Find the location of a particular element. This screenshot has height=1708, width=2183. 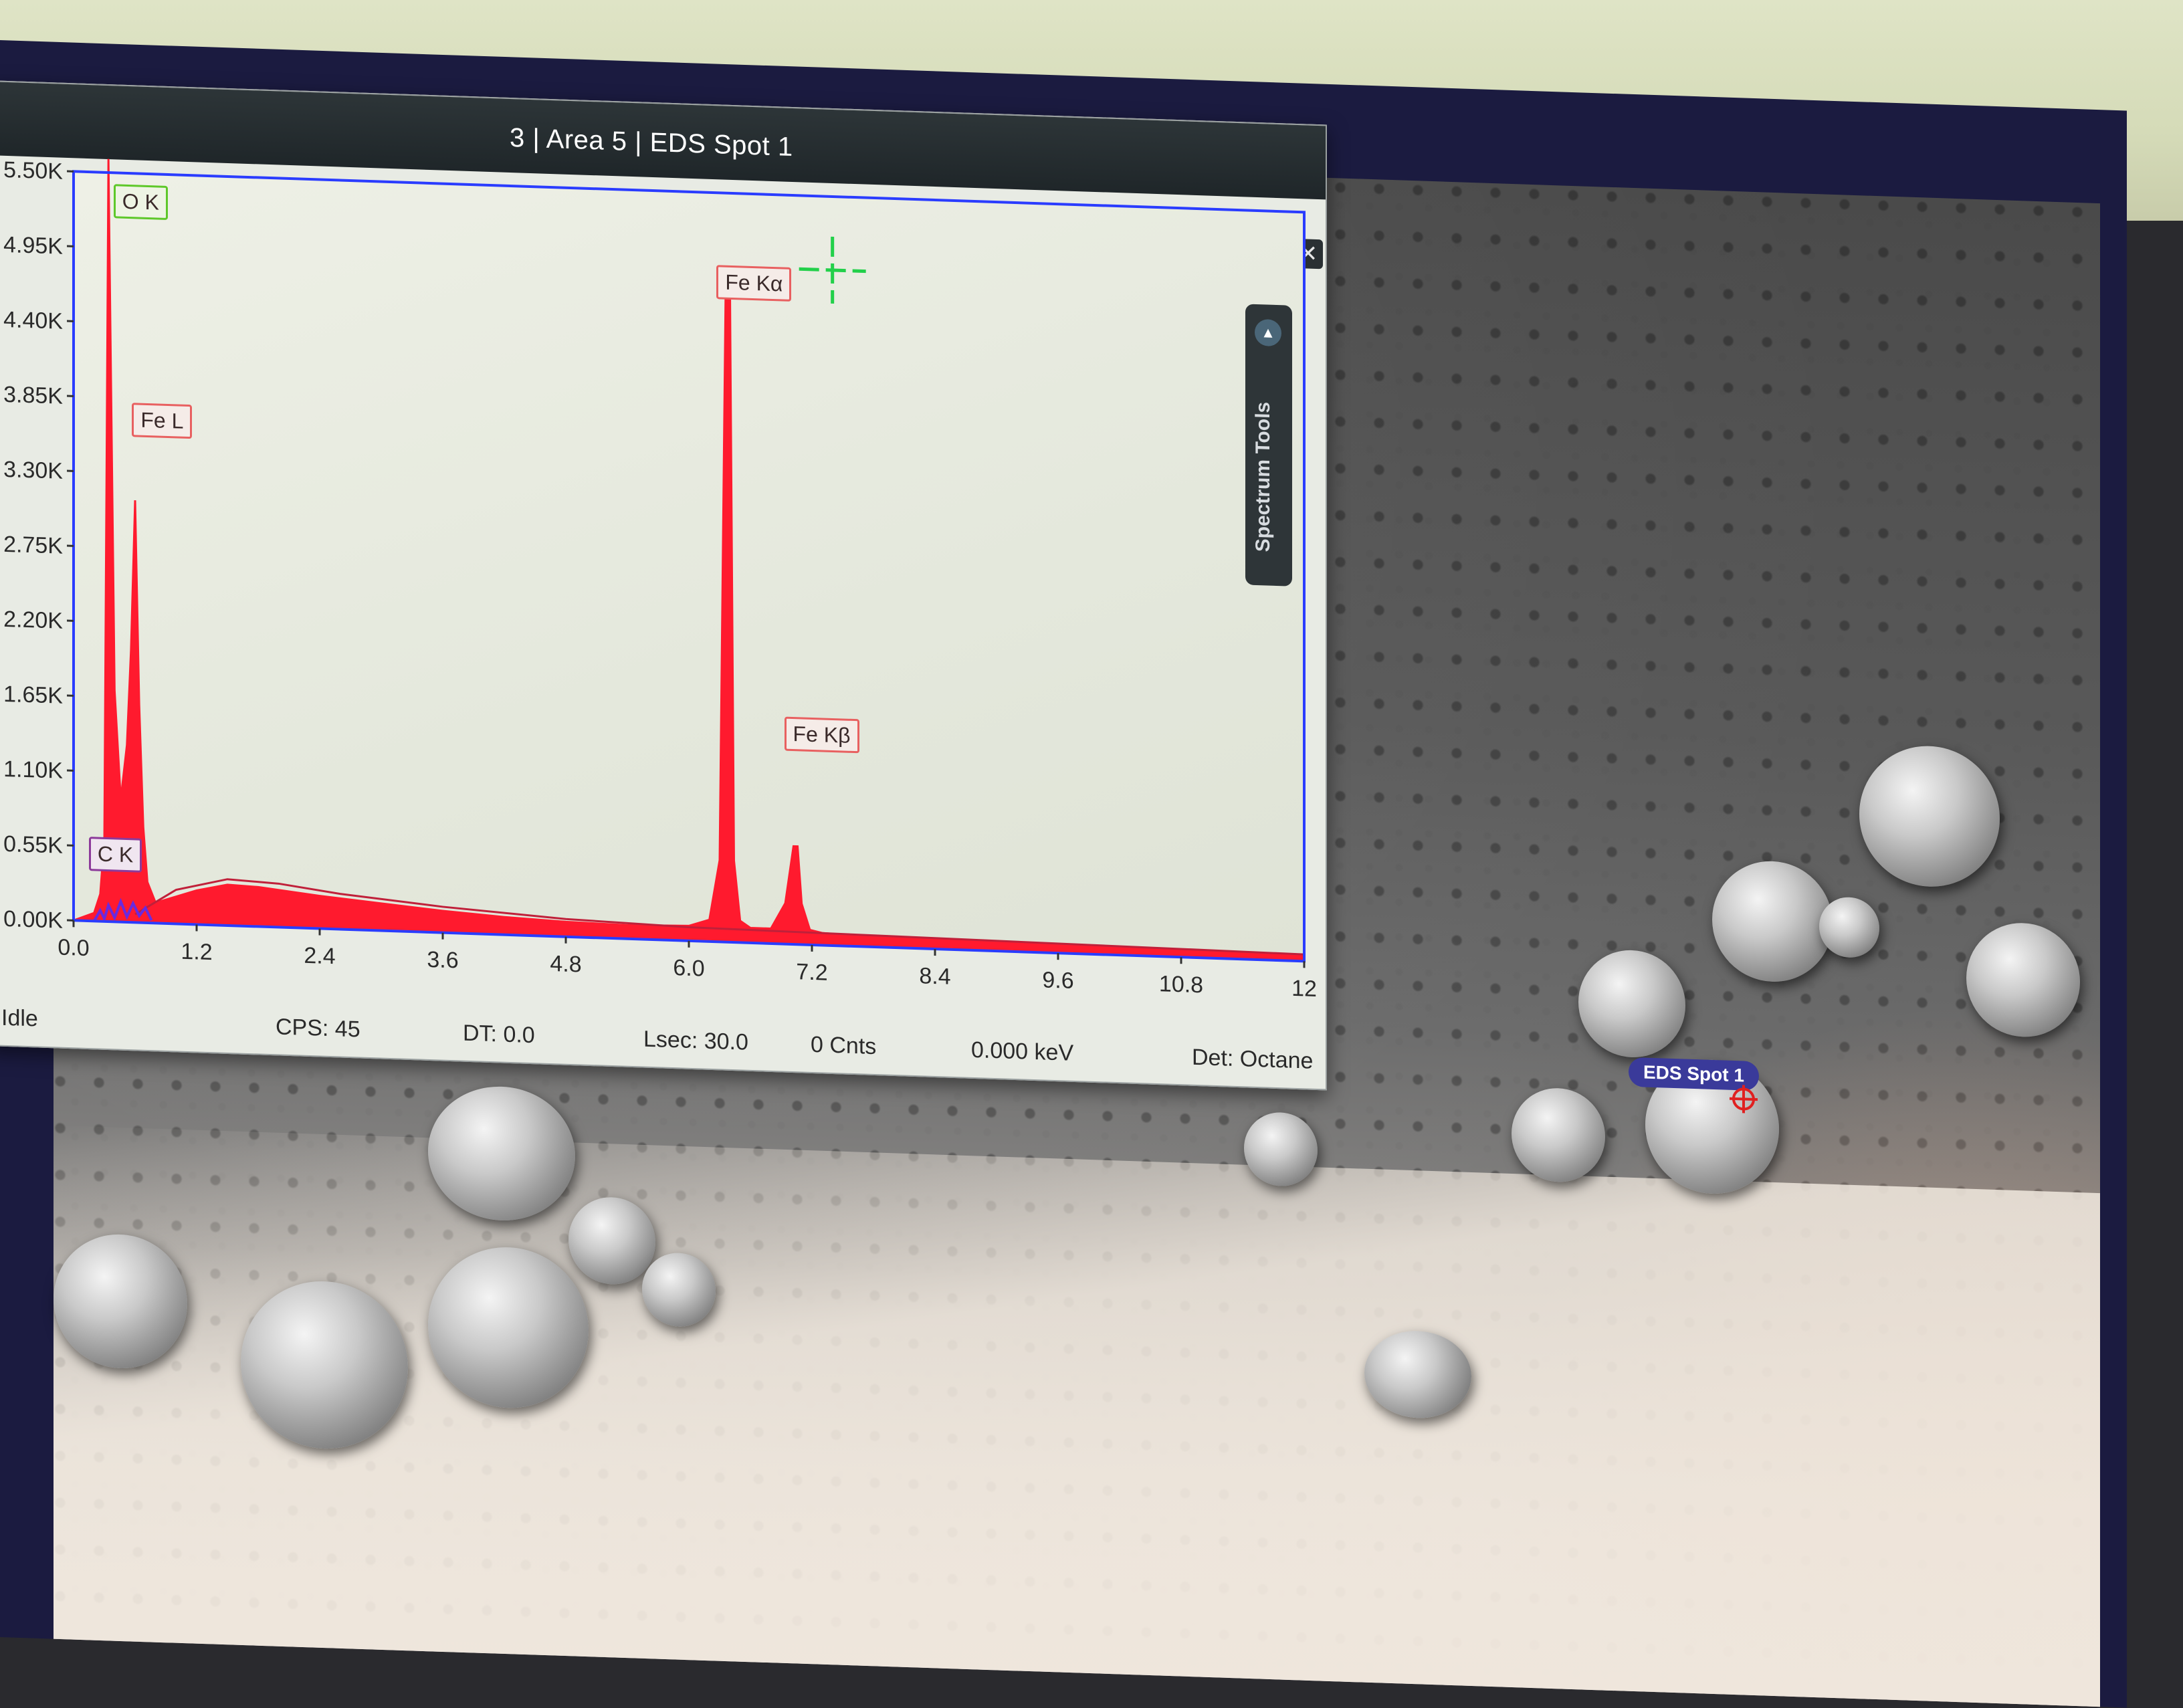

x-tick-label: 9.6 is located at coordinates (1057, 980).